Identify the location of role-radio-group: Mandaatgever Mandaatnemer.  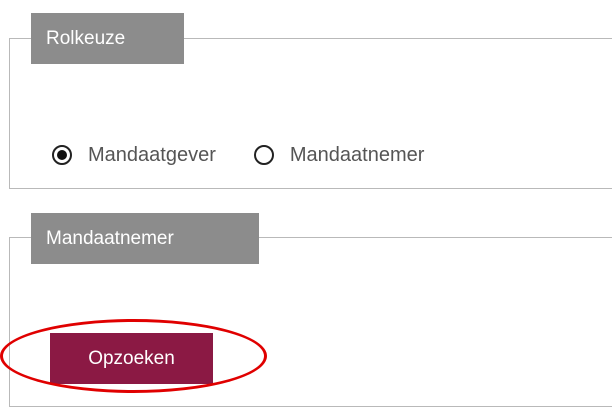
(238, 155).